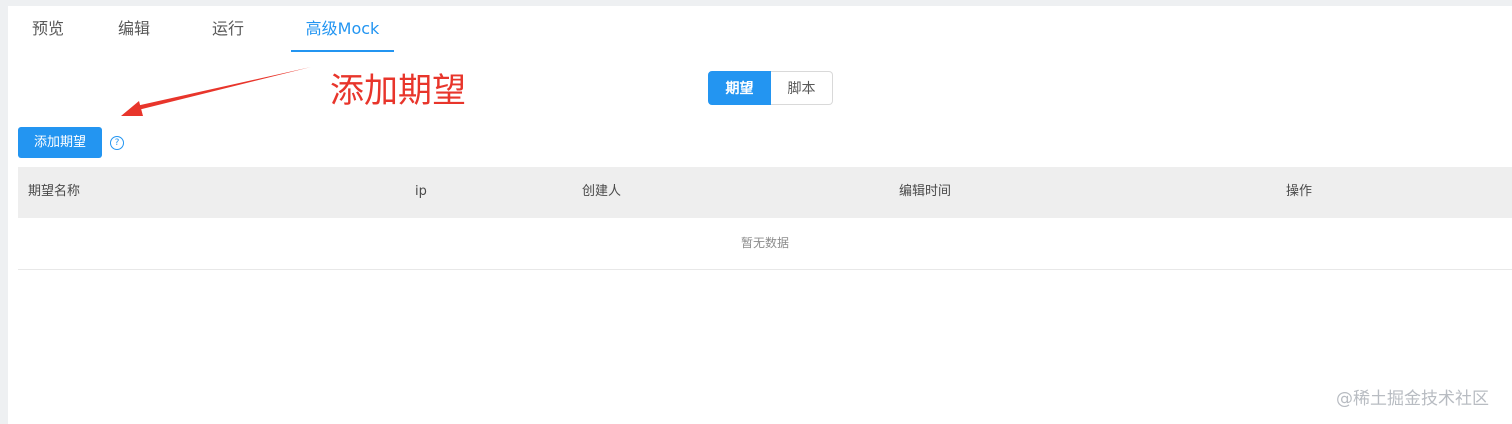 The image size is (1512, 424). What do you see at coordinates (60, 142) in the screenshot?
I see `add-expectation-button: 添加期望` at bounding box center [60, 142].